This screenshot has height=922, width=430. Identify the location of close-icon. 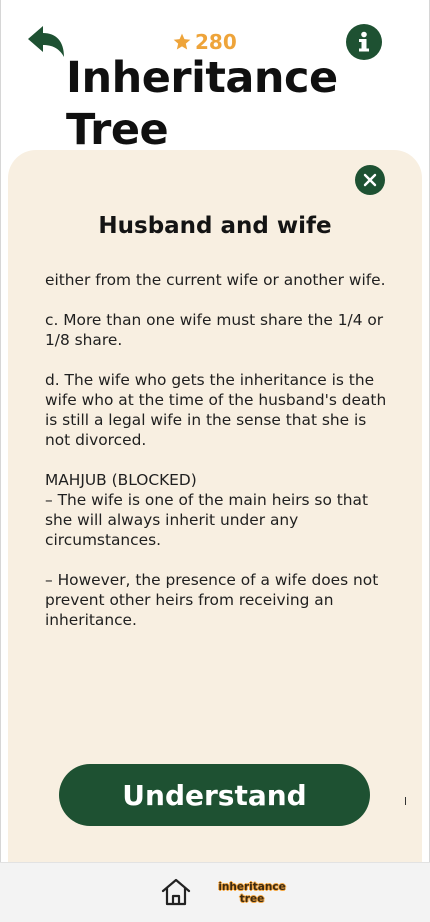
(370, 180).